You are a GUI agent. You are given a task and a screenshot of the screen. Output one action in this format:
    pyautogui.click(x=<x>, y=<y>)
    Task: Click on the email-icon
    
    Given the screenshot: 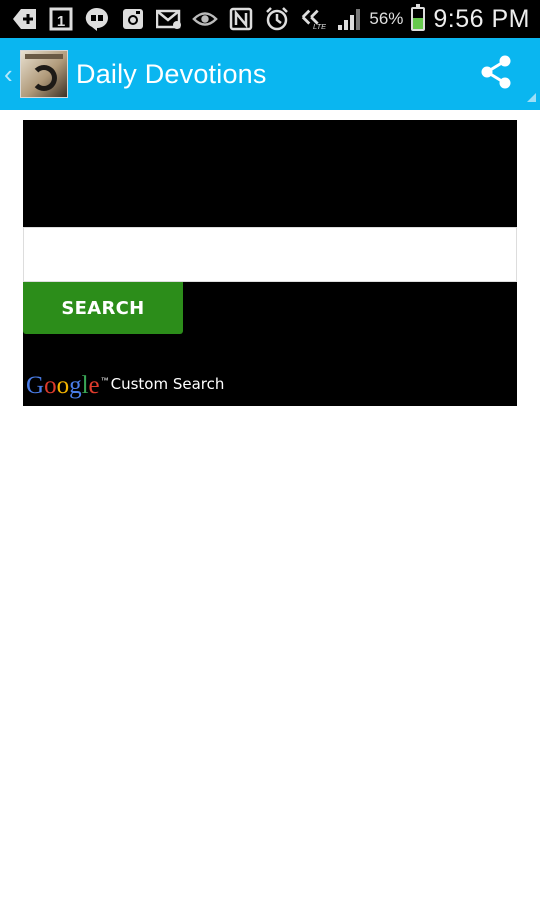 What is the action you would take?
    pyautogui.click(x=169, y=19)
    